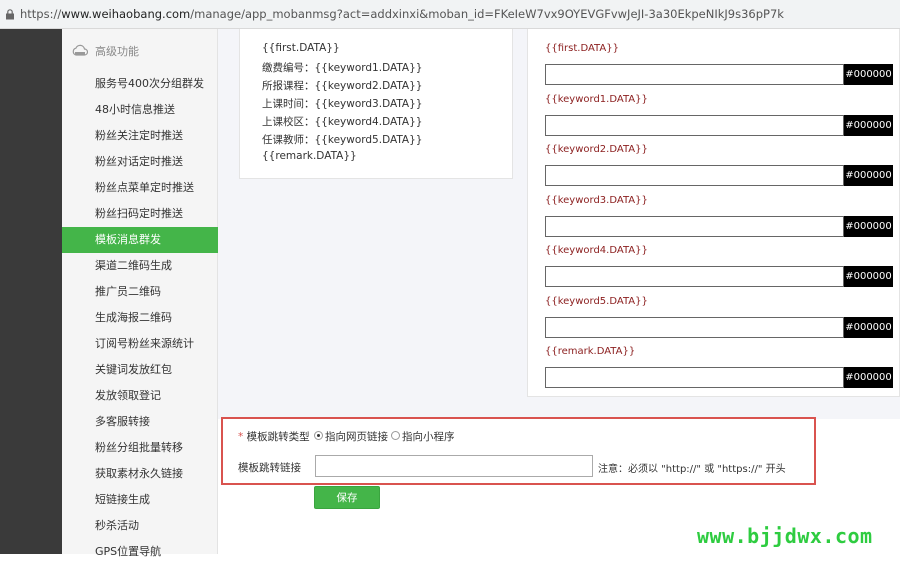  Describe the element at coordinates (269, 468) in the screenshot. I see `jump-link-label: 模板跳转链接` at that location.